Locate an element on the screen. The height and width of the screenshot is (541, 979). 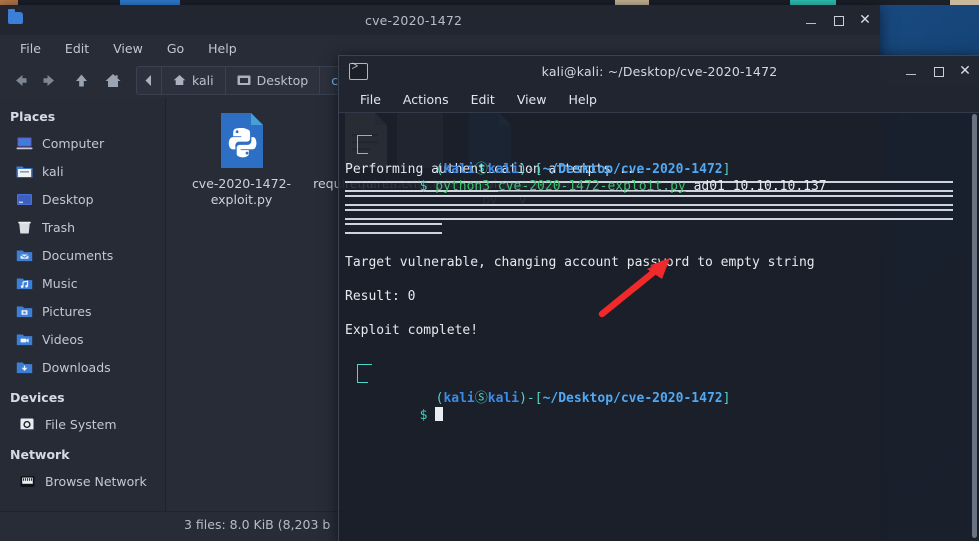
sidebar-label-pictures: Pictures is located at coordinates (67, 311).